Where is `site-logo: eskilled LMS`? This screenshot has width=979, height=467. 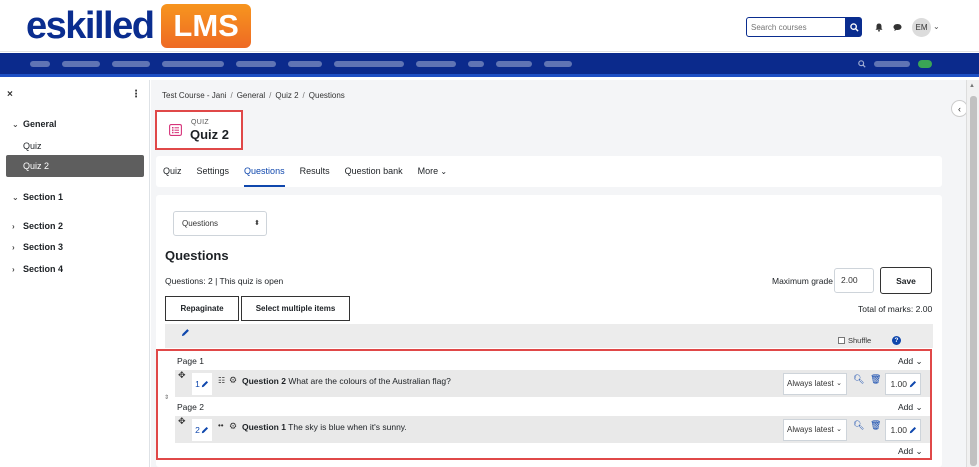
site-logo: eskilled LMS is located at coordinates (138, 26).